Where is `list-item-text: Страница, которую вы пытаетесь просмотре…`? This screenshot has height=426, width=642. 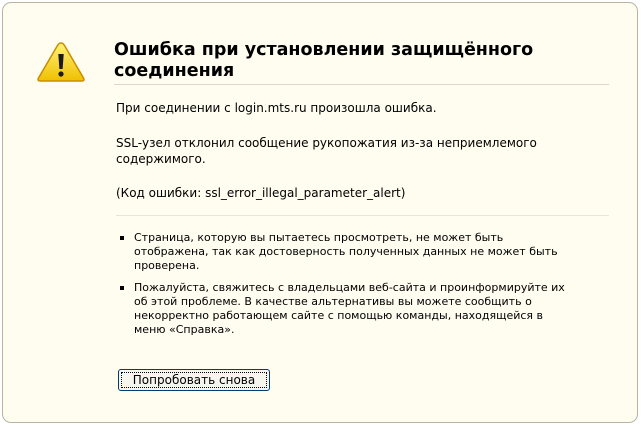 list-item-text: Страница, которую вы пытаетесь просмотре… is located at coordinates (346, 251).